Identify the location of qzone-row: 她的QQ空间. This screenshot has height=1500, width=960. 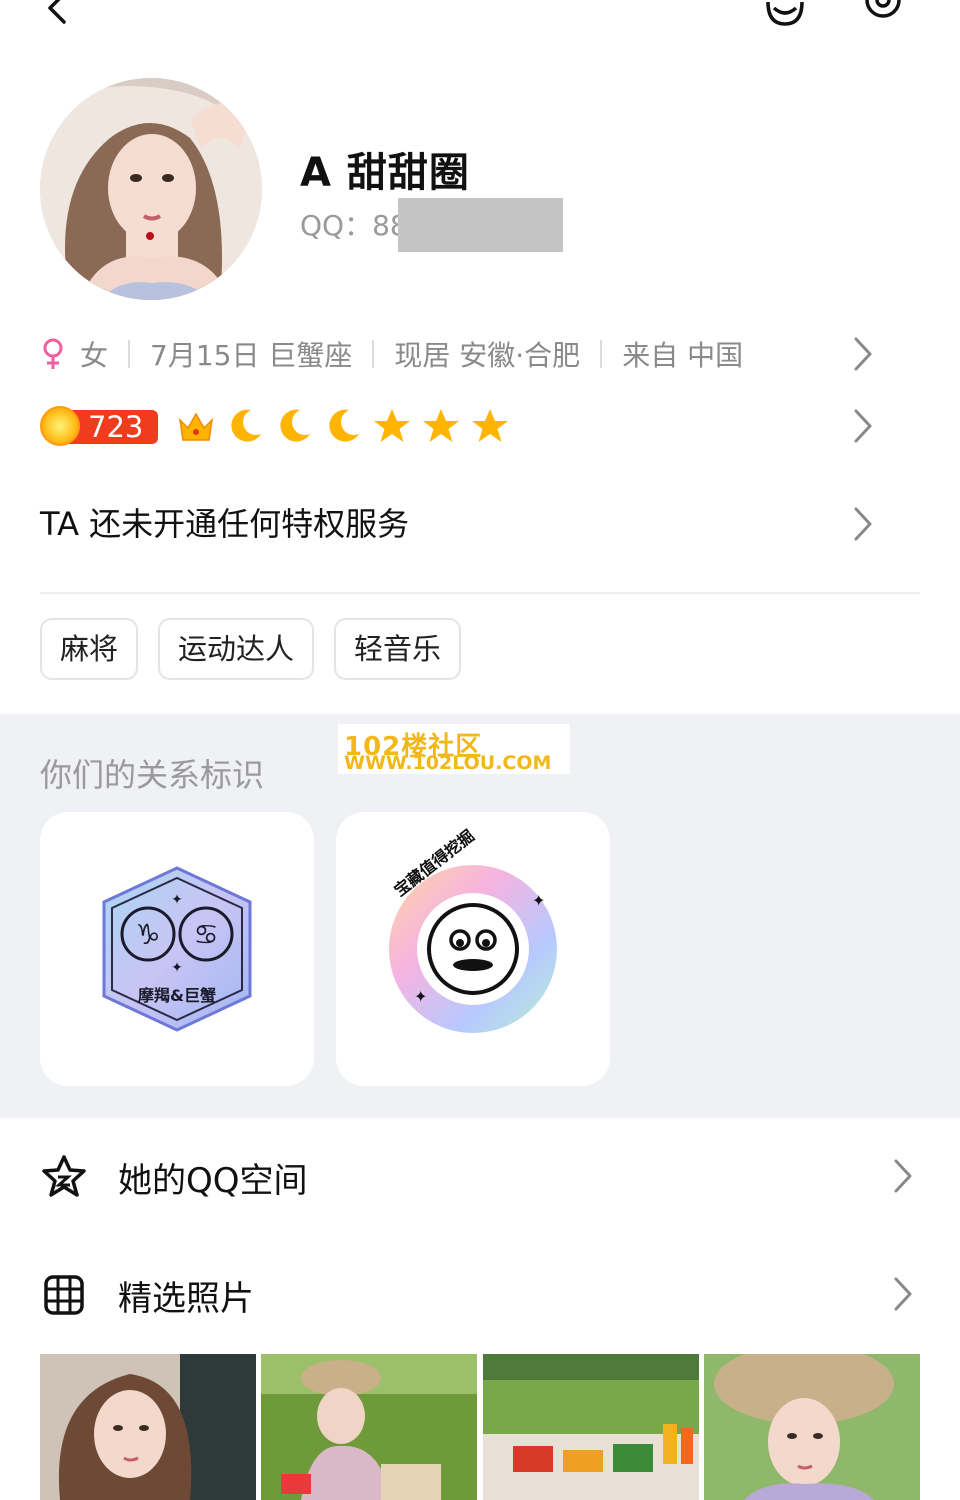
(480, 1177).